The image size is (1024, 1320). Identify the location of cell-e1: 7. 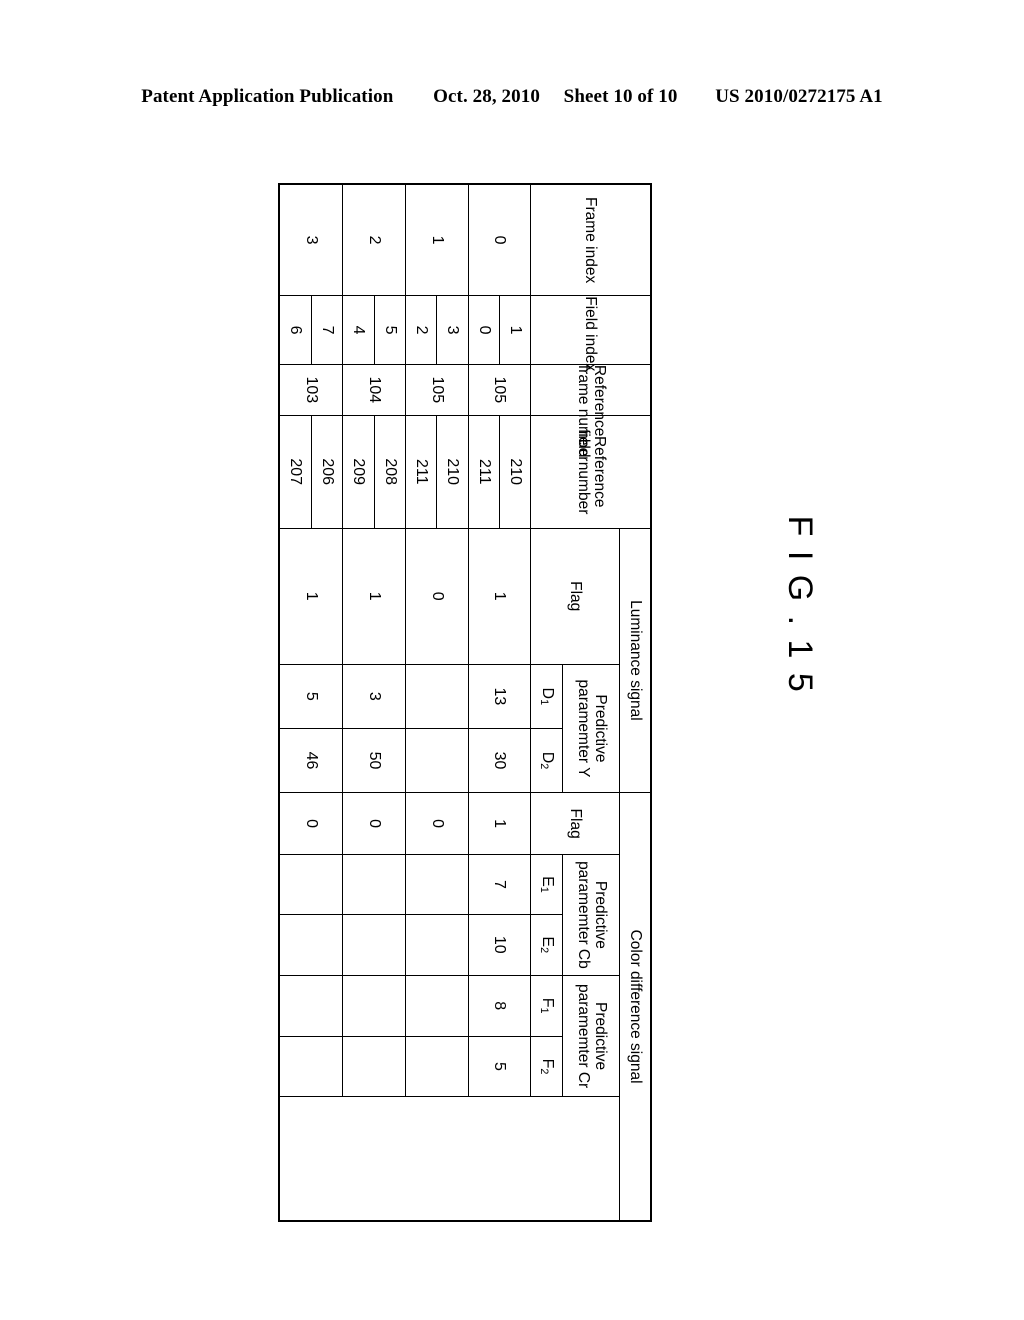
(499, 884).